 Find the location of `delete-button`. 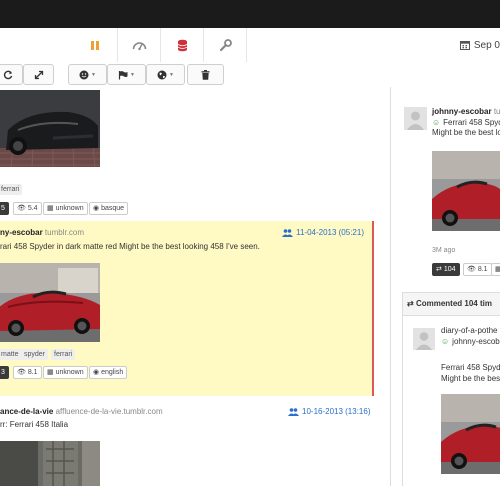

delete-button is located at coordinates (205, 74).